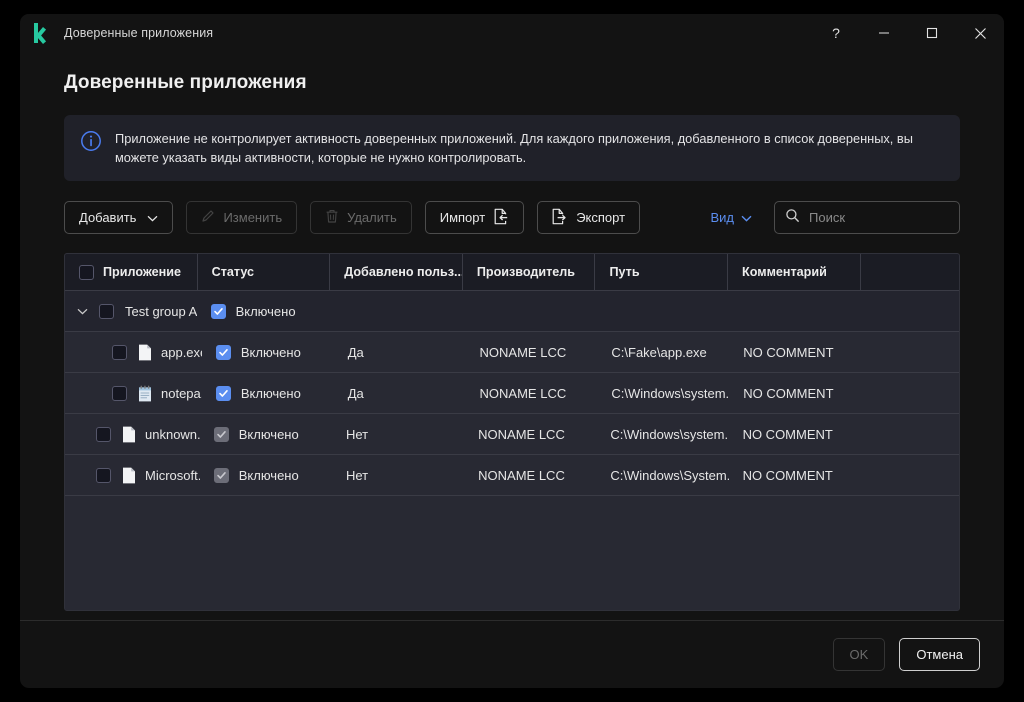 This screenshot has width=1024, height=702. What do you see at coordinates (372, 217) in the screenshot?
I see `delete-button-label: Удалить` at bounding box center [372, 217].